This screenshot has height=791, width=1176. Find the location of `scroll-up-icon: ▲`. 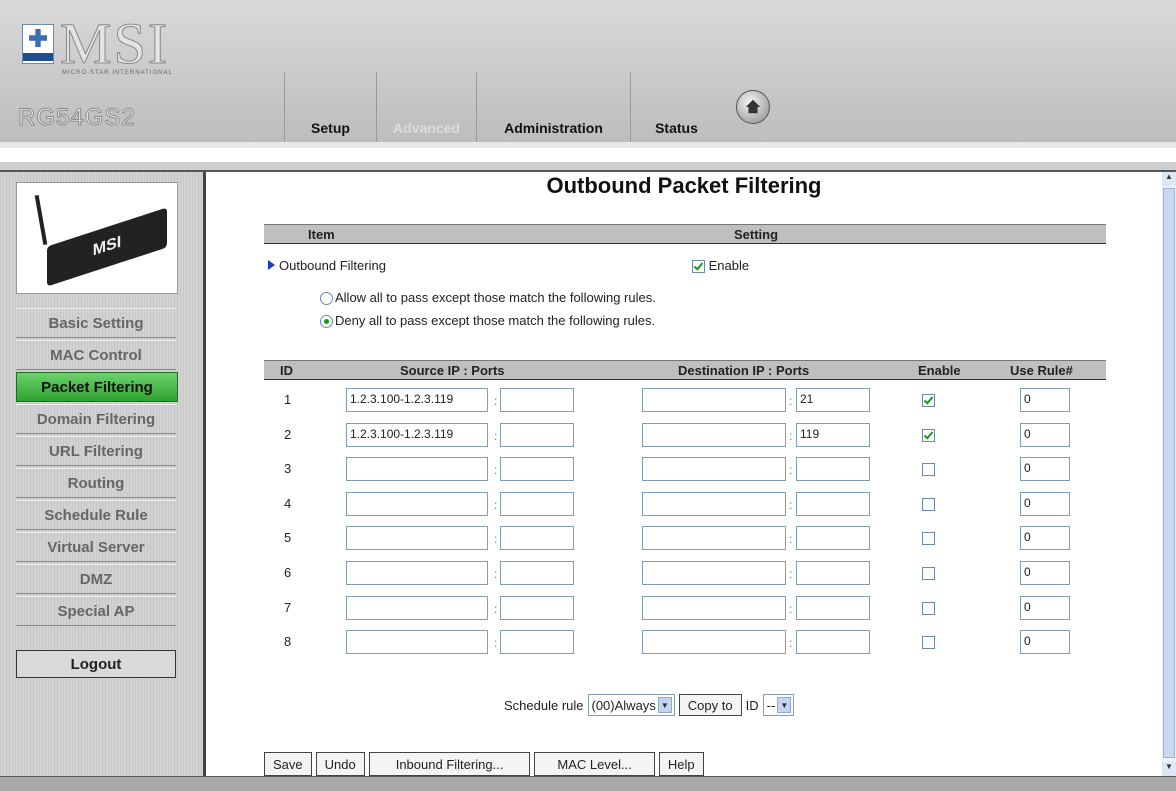

scroll-up-icon: ▲ is located at coordinates (1169, 179).